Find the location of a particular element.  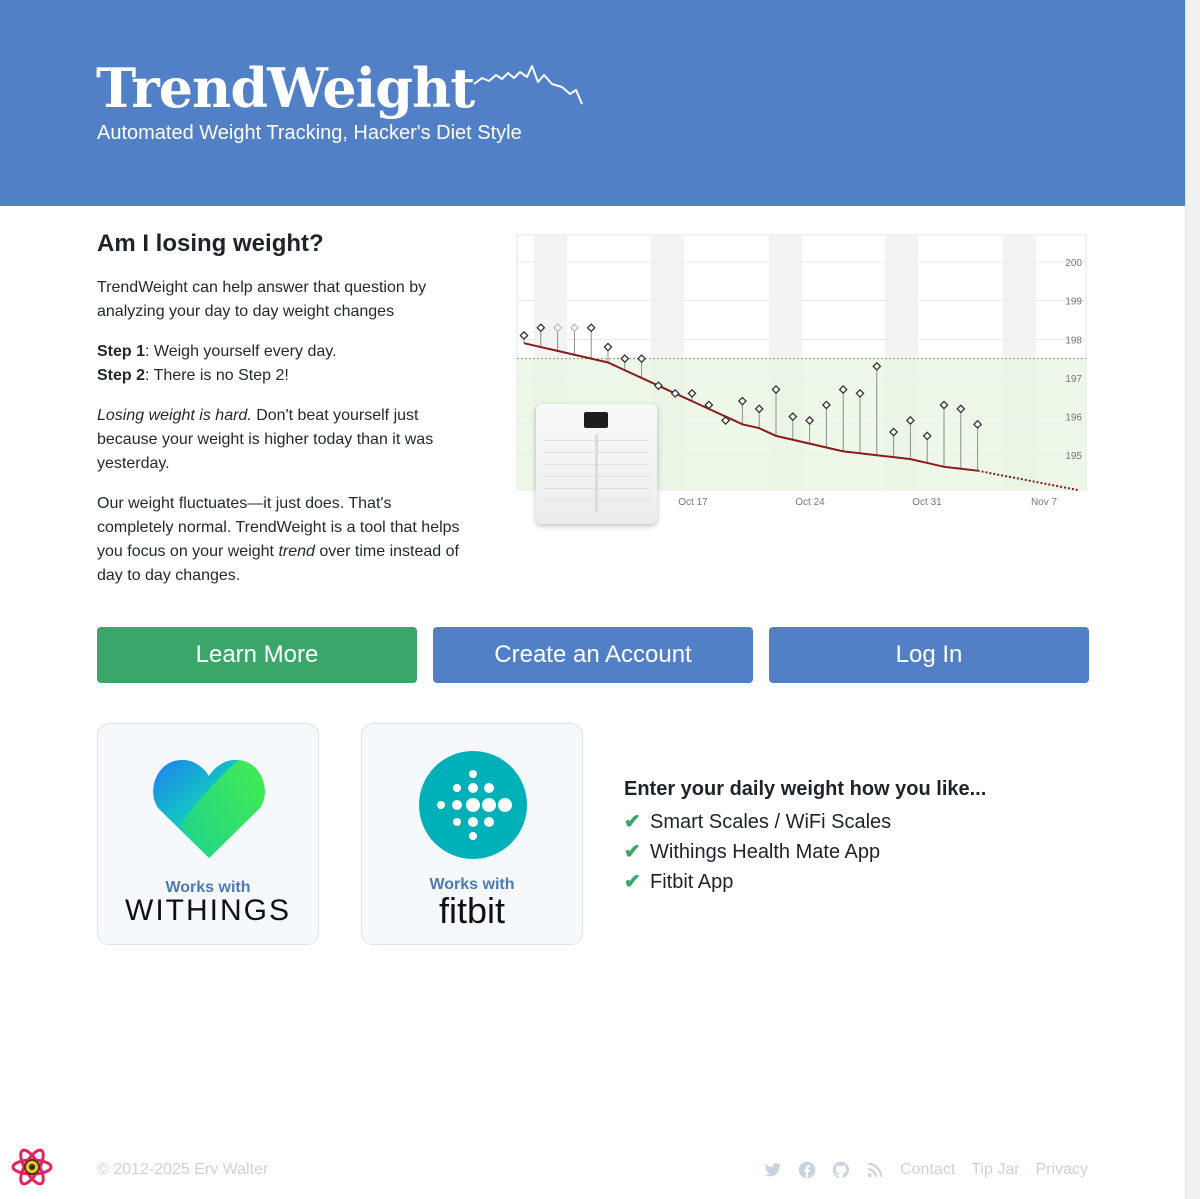

feature-item: ✔ Withings Health Mate App is located at coordinates (805, 852).